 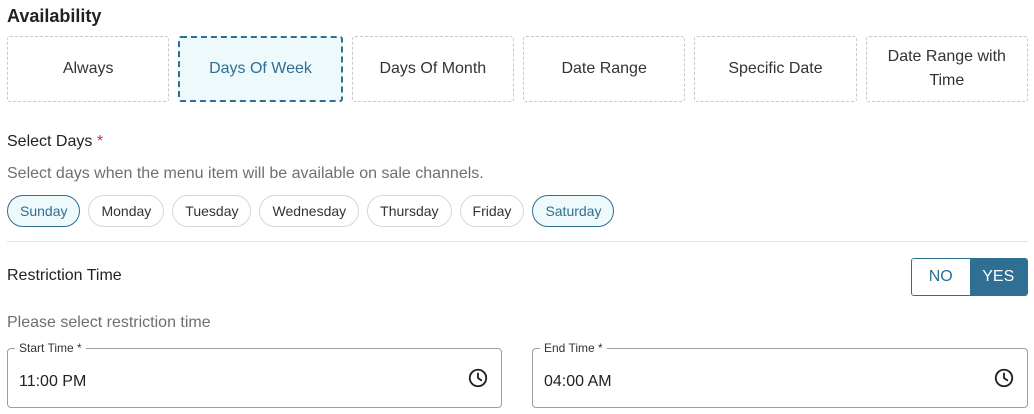 What do you see at coordinates (50, 141) in the screenshot?
I see `select-days-label-text: Select Days` at bounding box center [50, 141].